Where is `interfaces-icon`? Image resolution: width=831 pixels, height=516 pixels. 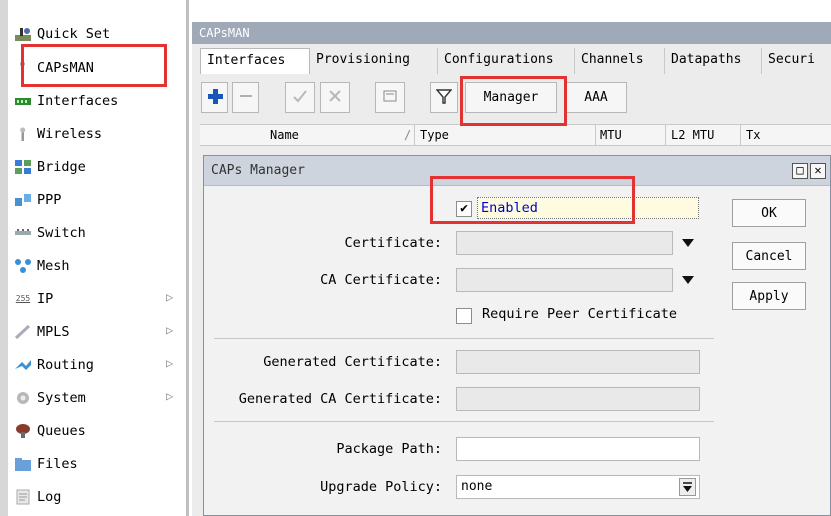 interfaces-icon is located at coordinates (23, 101).